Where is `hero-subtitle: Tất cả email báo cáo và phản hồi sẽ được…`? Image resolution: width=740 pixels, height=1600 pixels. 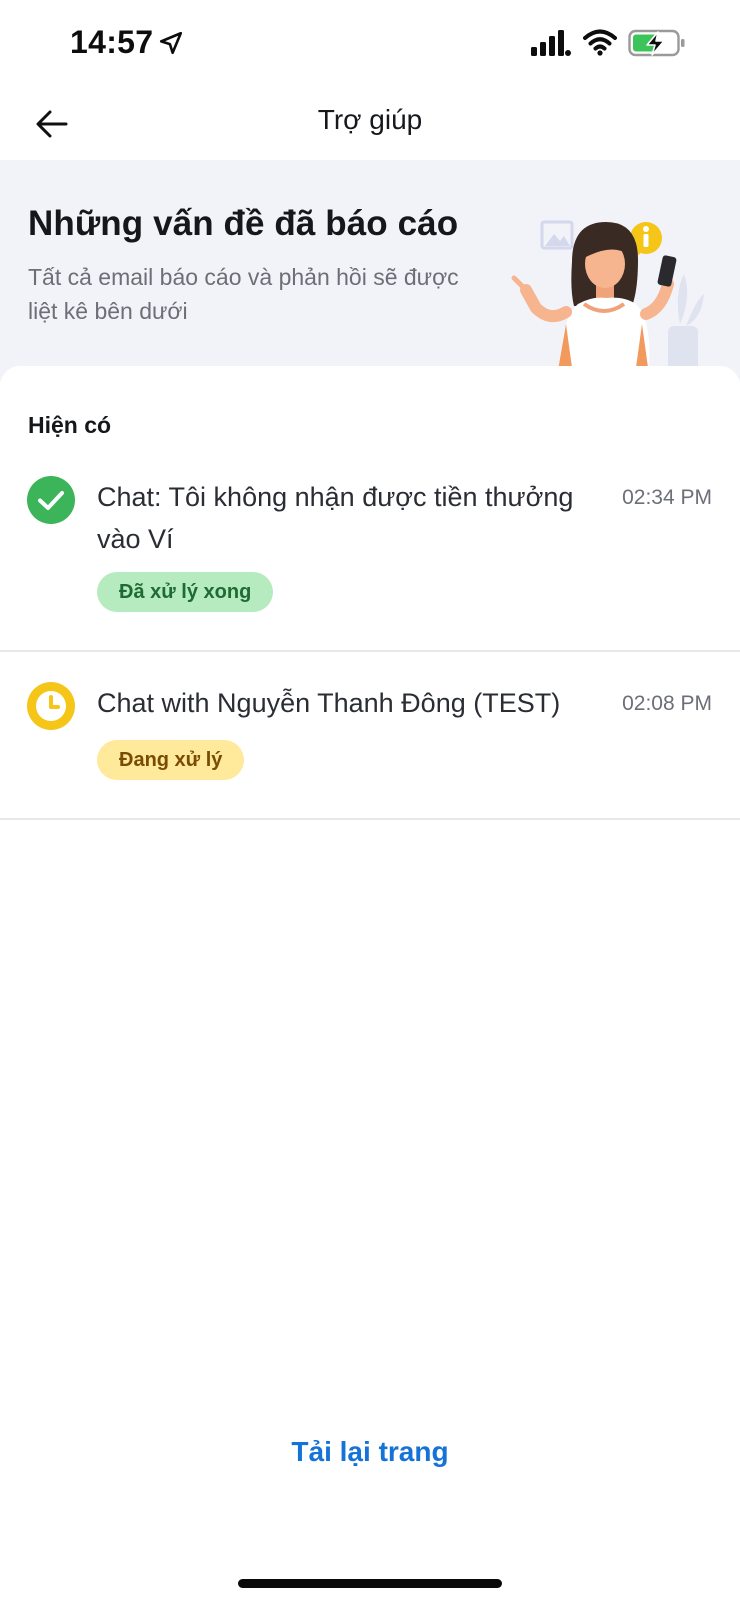
hero-subtitle: Tất cả email báo cáo và phản hồi sẽ được… is located at coordinates (243, 294).